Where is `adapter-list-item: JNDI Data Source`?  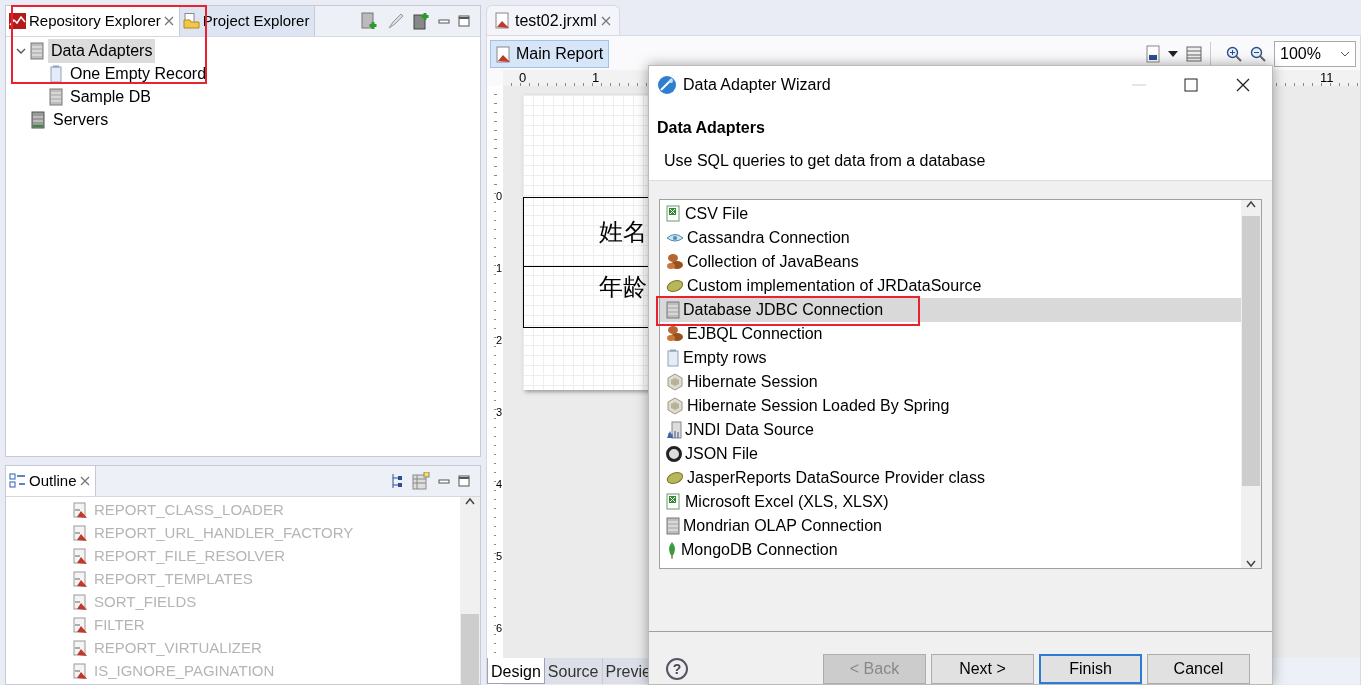
adapter-list-item: JNDI Data Source is located at coordinates (950, 429).